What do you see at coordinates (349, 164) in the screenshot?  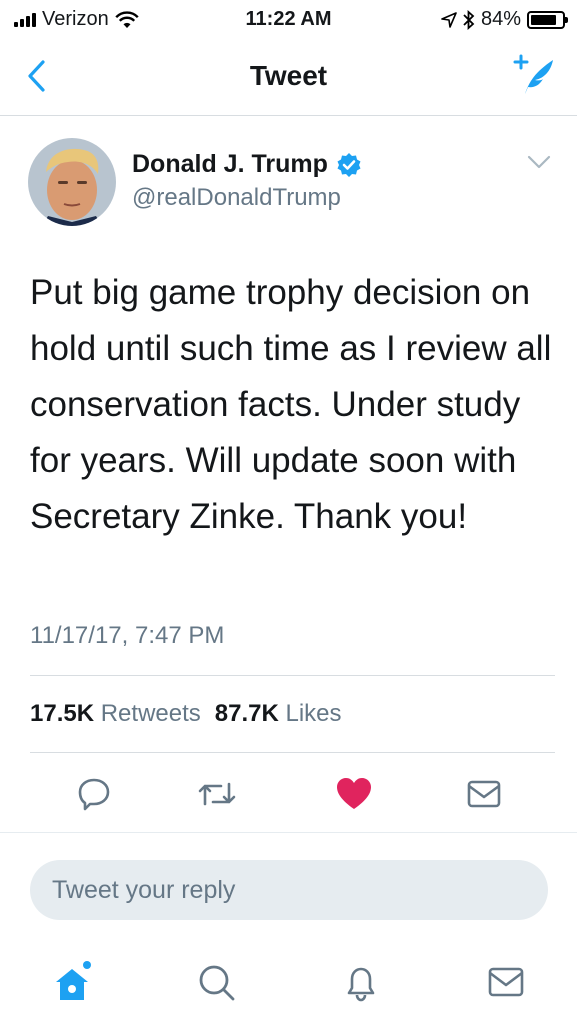 I see `verified-badge-icon` at bounding box center [349, 164].